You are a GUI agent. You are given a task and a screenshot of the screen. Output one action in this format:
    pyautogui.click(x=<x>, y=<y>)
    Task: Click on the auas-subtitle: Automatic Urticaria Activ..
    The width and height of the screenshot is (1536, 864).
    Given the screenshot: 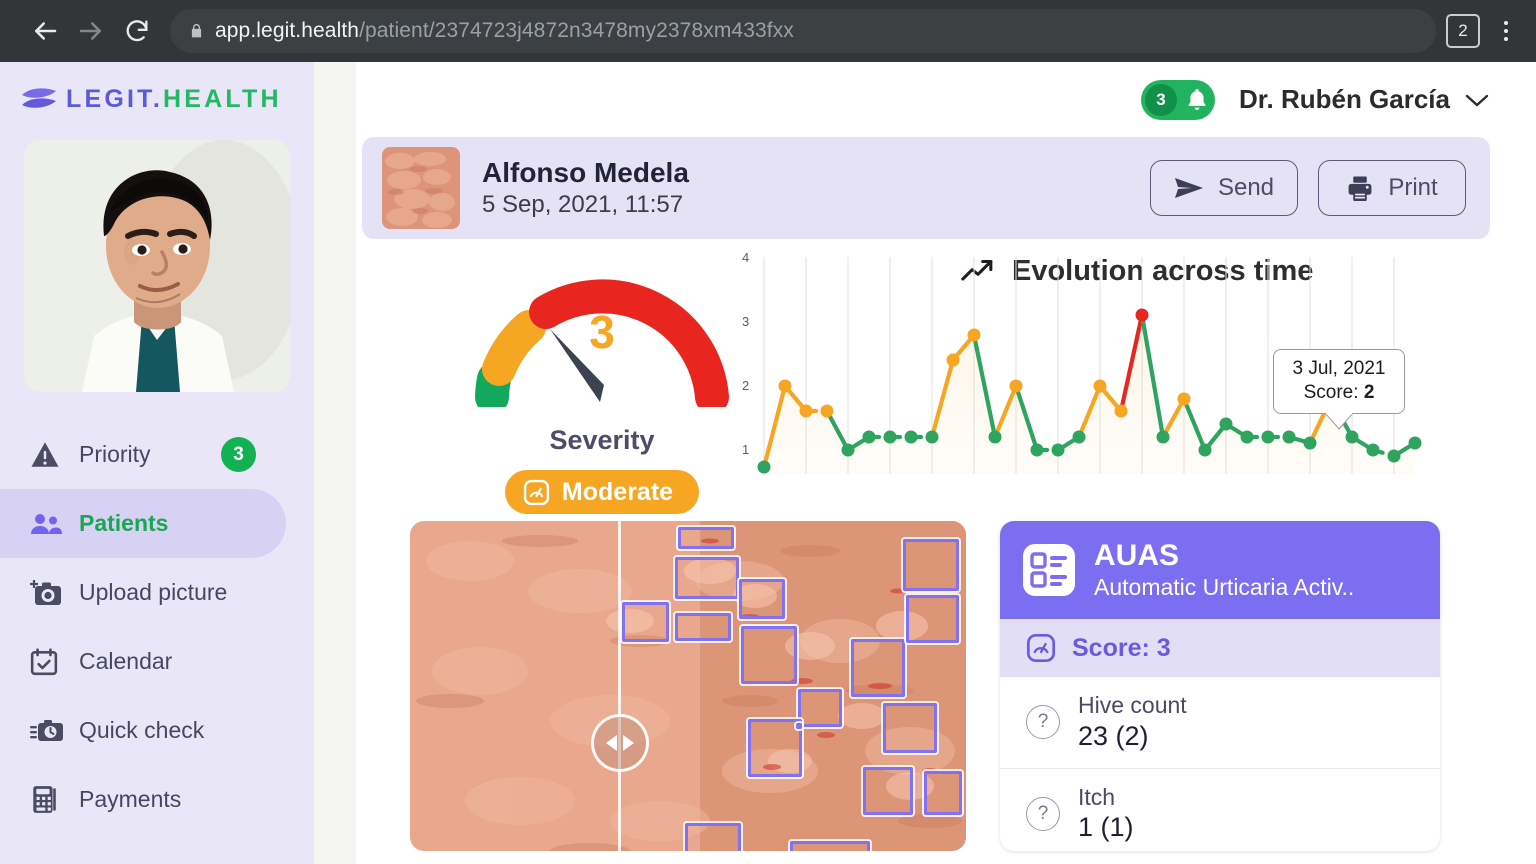 What is the action you would take?
    pyautogui.click(x=1224, y=586)
    